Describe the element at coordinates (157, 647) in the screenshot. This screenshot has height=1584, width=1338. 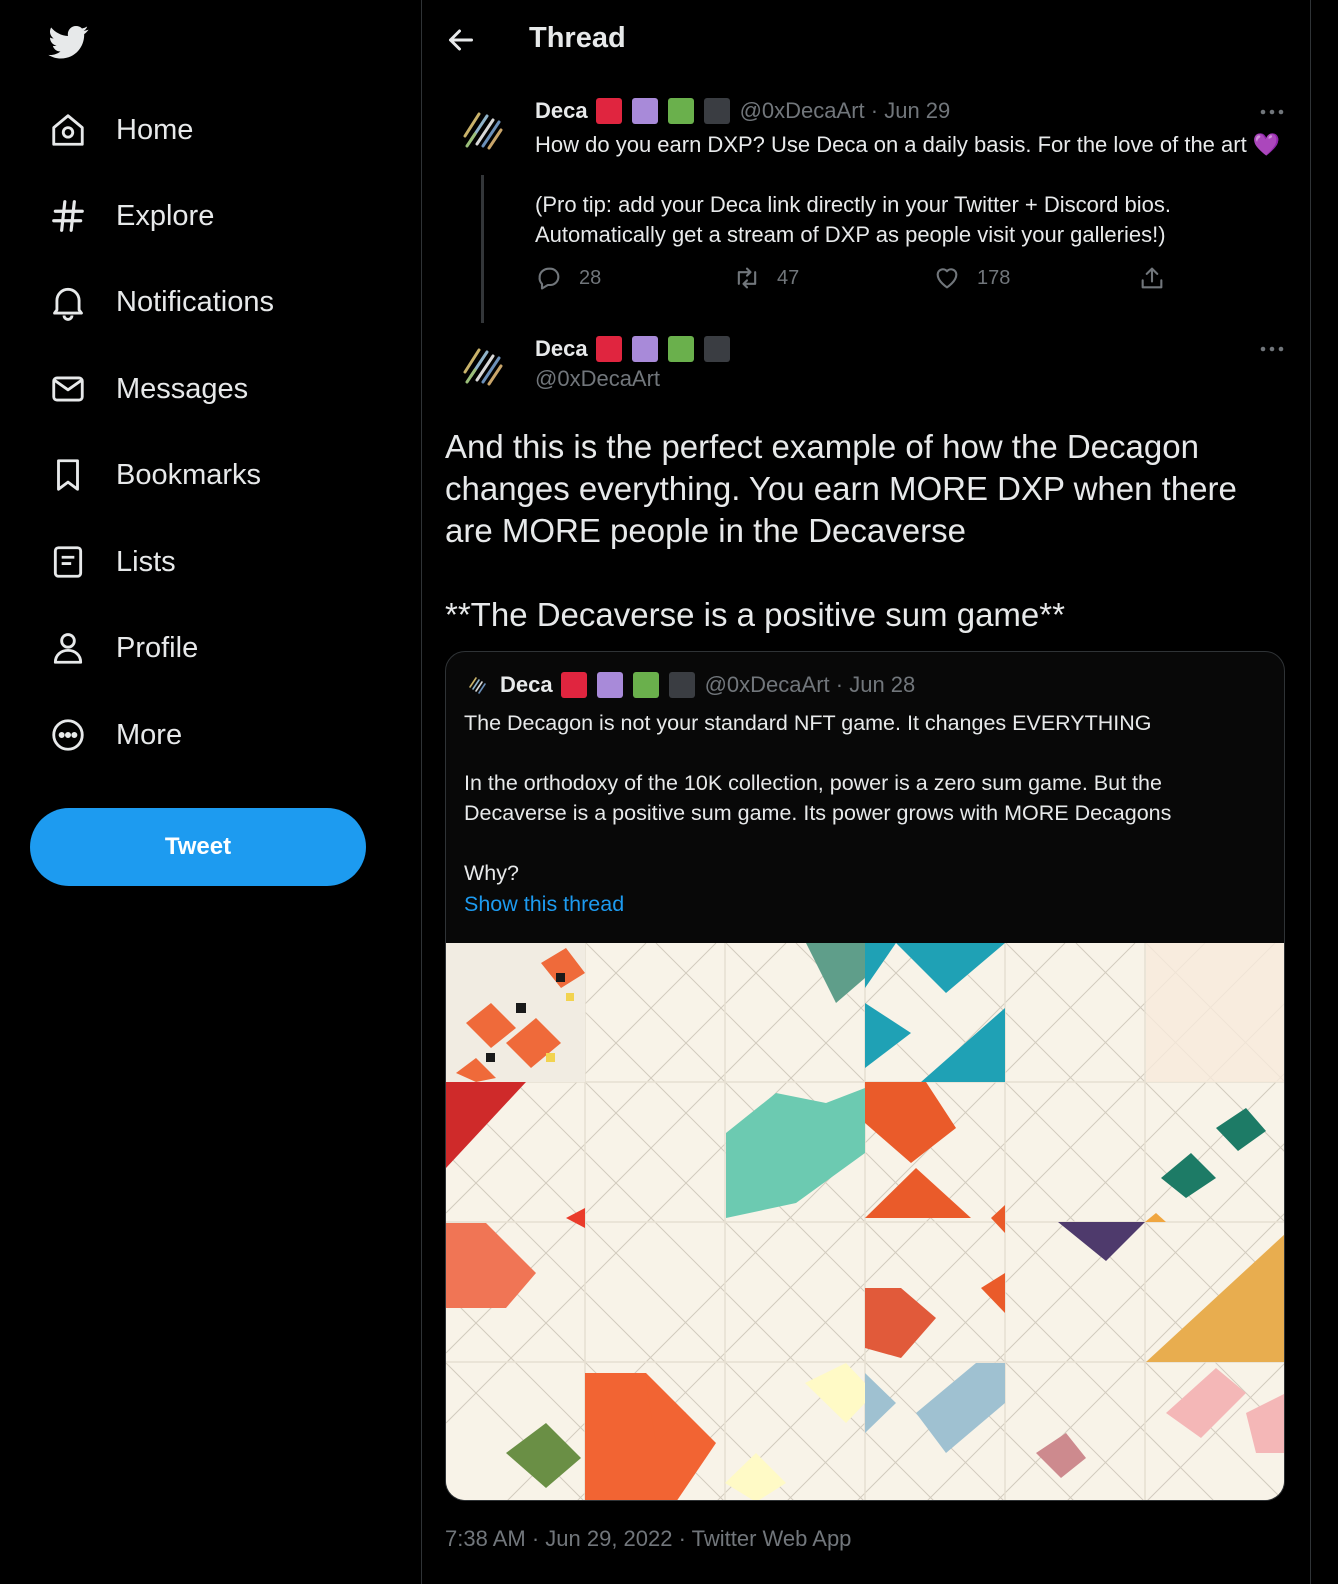
I see `nav-profile-label: Profile` at that location.